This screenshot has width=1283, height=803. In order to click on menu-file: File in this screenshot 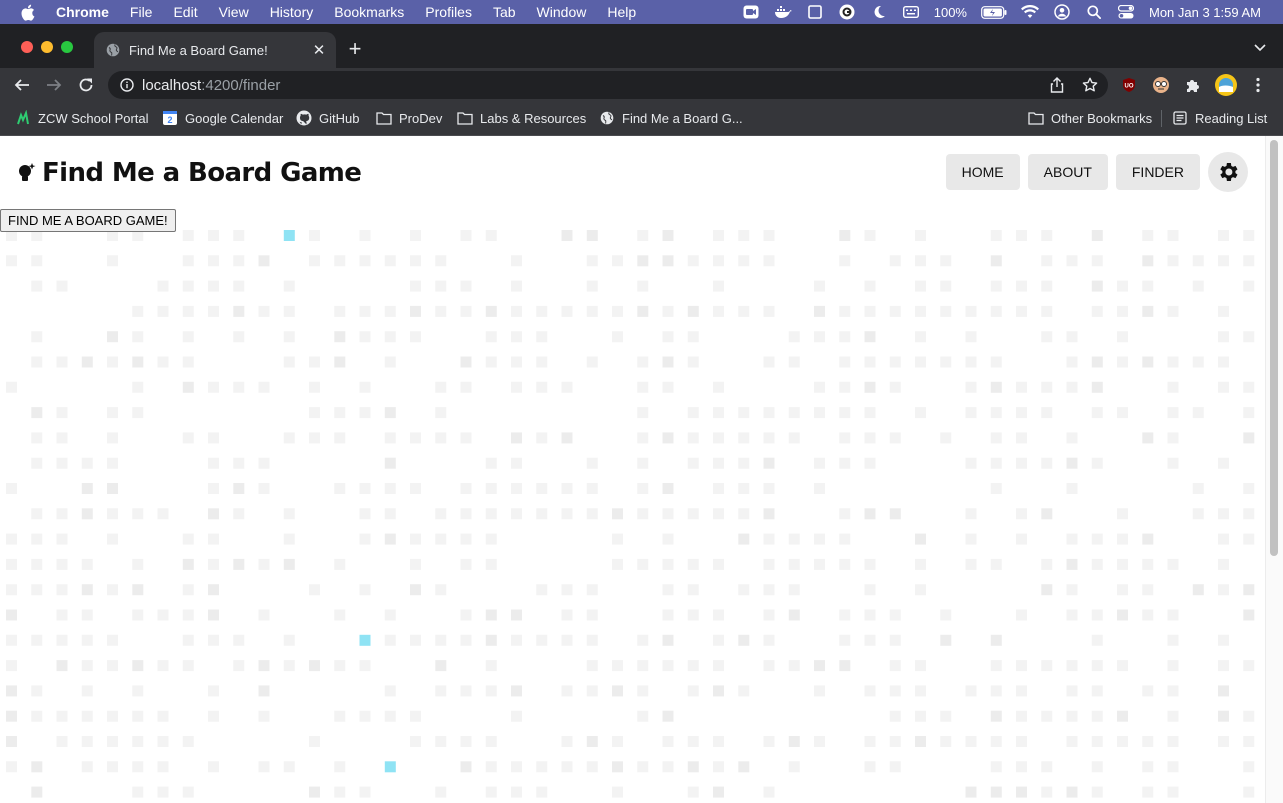, I will do `click(141, 12)`.